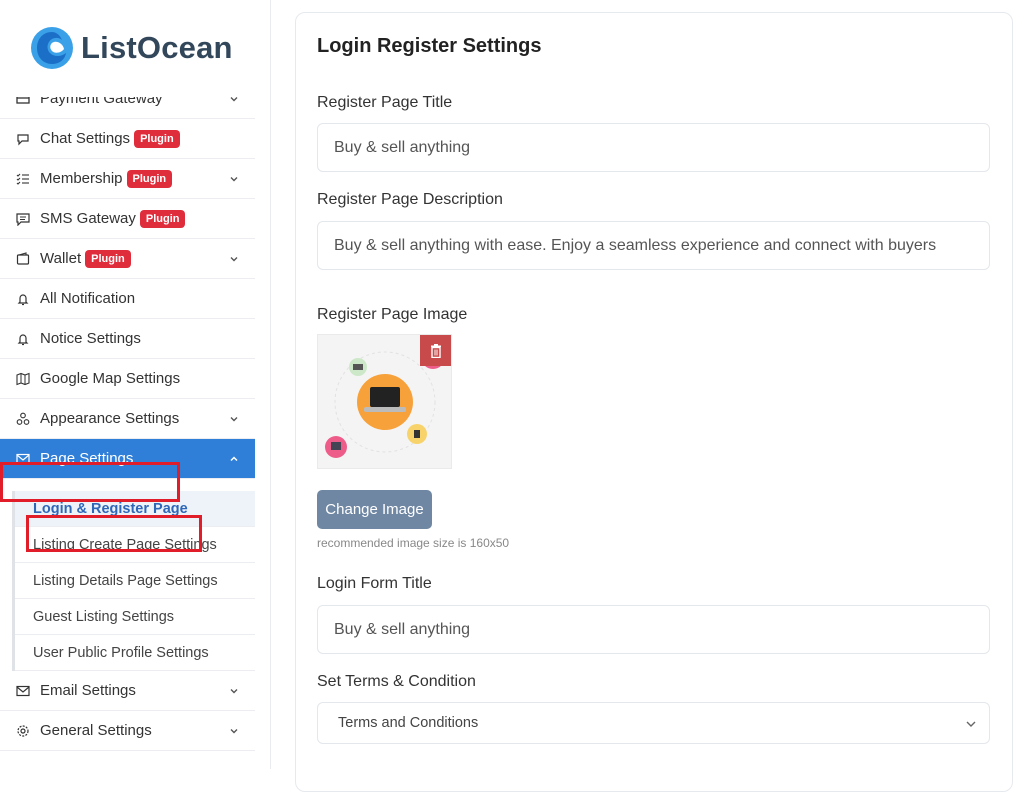 The width and height of the screenshot is (1024, 792). I want to click on register-image-label: Register Page Image, so click(392, 314).